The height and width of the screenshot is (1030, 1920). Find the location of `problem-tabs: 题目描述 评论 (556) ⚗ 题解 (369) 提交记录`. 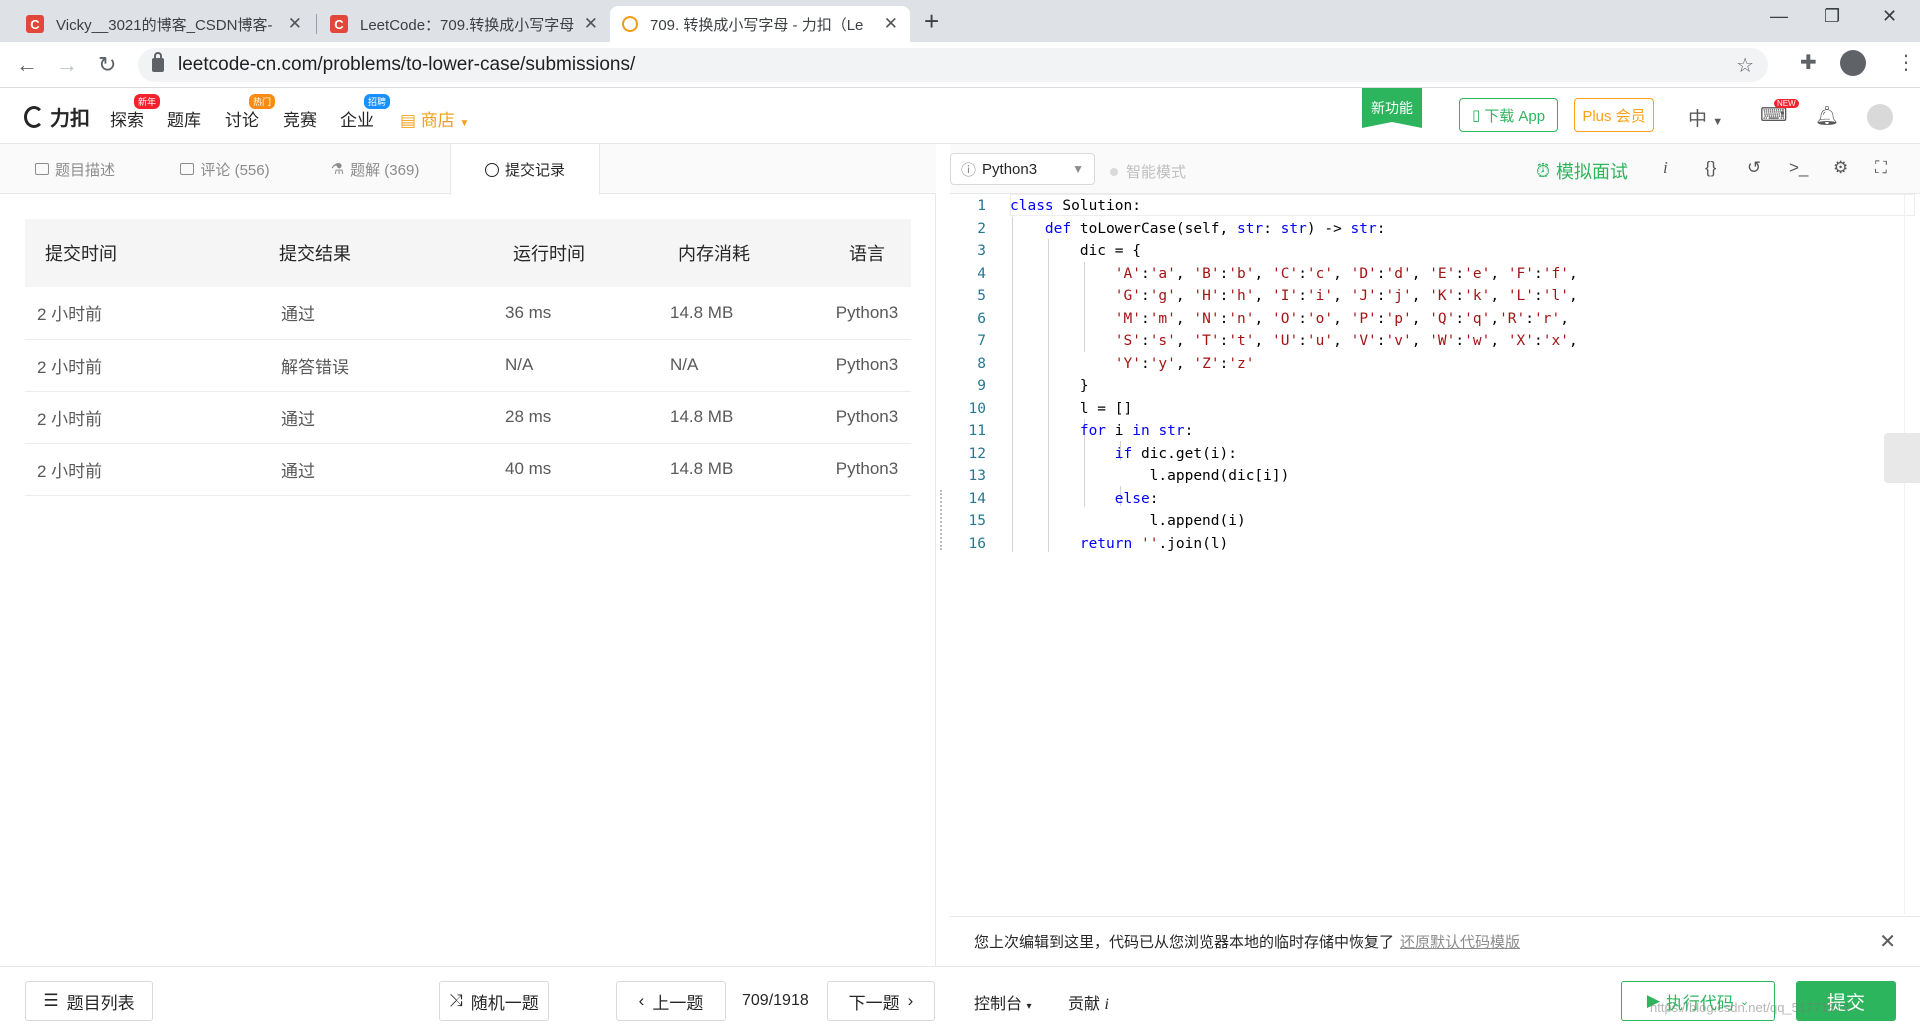

problem-tabs: 题目描述 评论 (556) ⚗ 题解 (369) 提交记录 is located at coordinates (468, 169).